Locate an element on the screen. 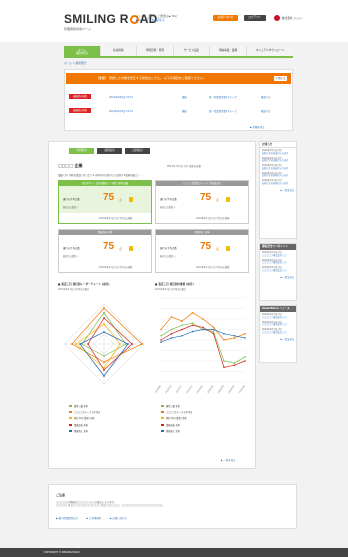 The width and height of the screenshot is (348, 557). contact-button: お問い合わせ is located at coordinates (225, 18).